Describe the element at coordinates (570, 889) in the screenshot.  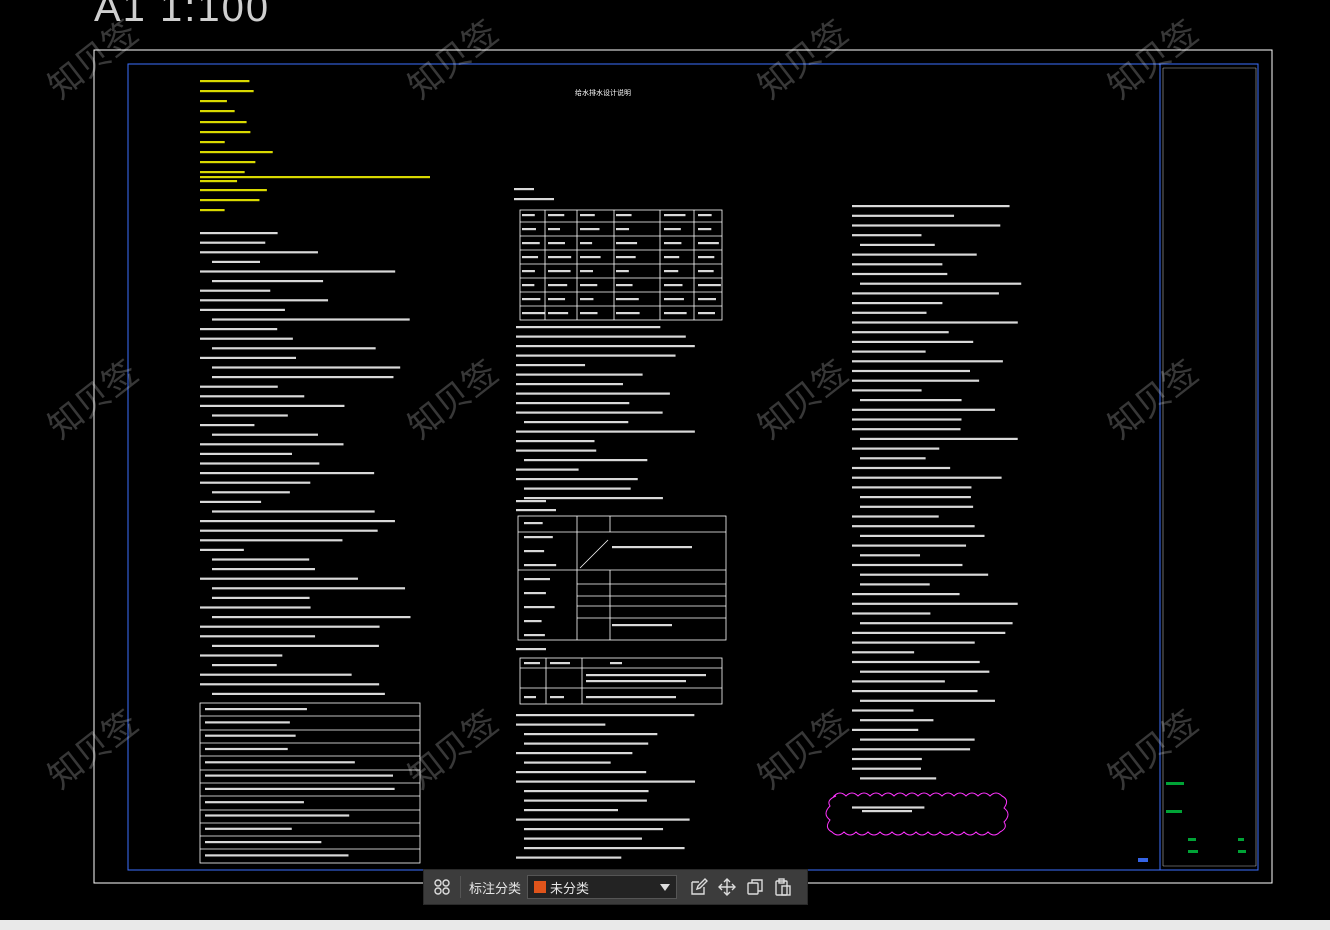
I see `category-select-value: 未分类` at that location.